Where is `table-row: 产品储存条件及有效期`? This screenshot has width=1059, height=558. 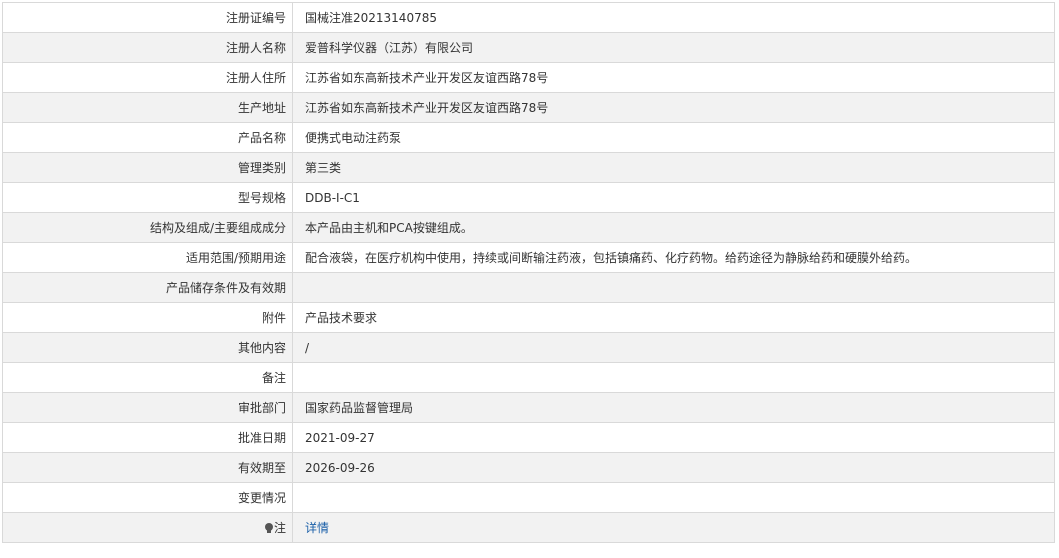 table-row: 产品储存条件及有效期 is located at coordinates (528, 287).